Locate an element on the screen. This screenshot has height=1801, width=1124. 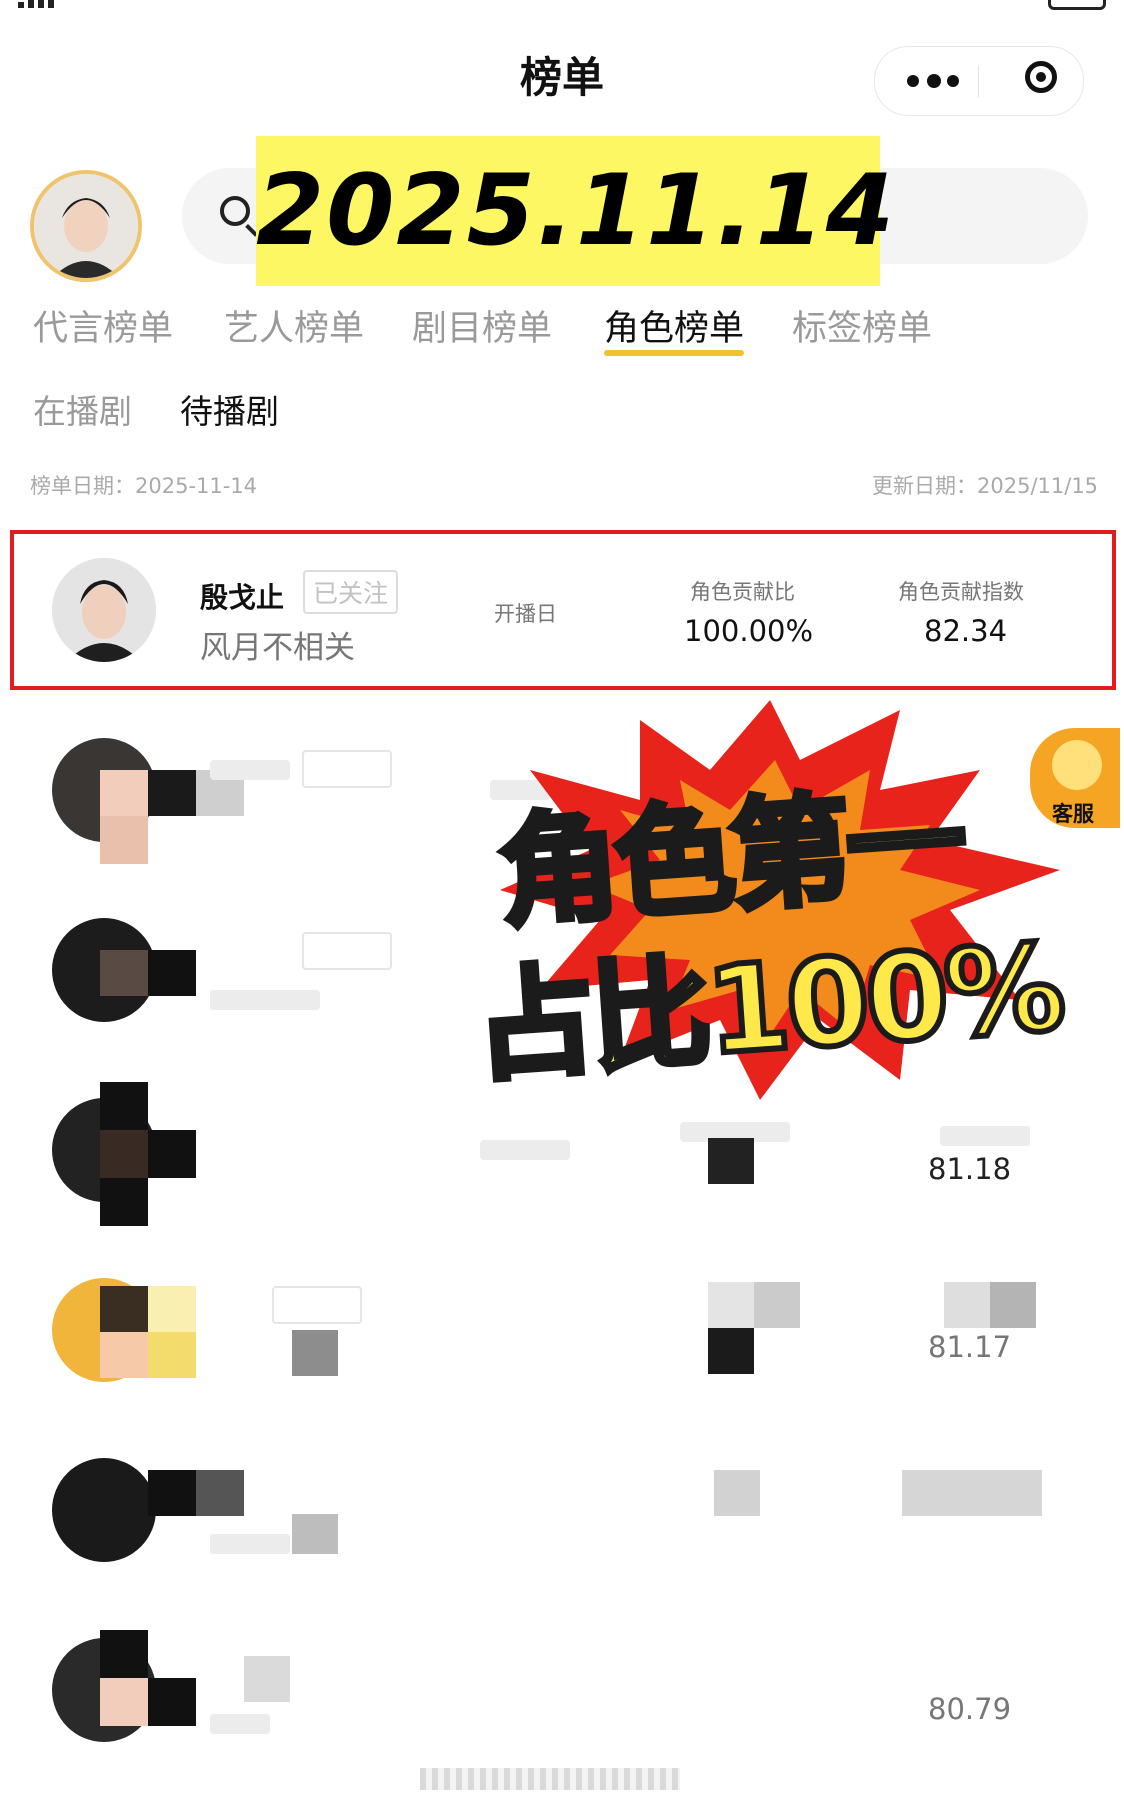
index-value: 81.18 is located at coordinates (970, 1169).